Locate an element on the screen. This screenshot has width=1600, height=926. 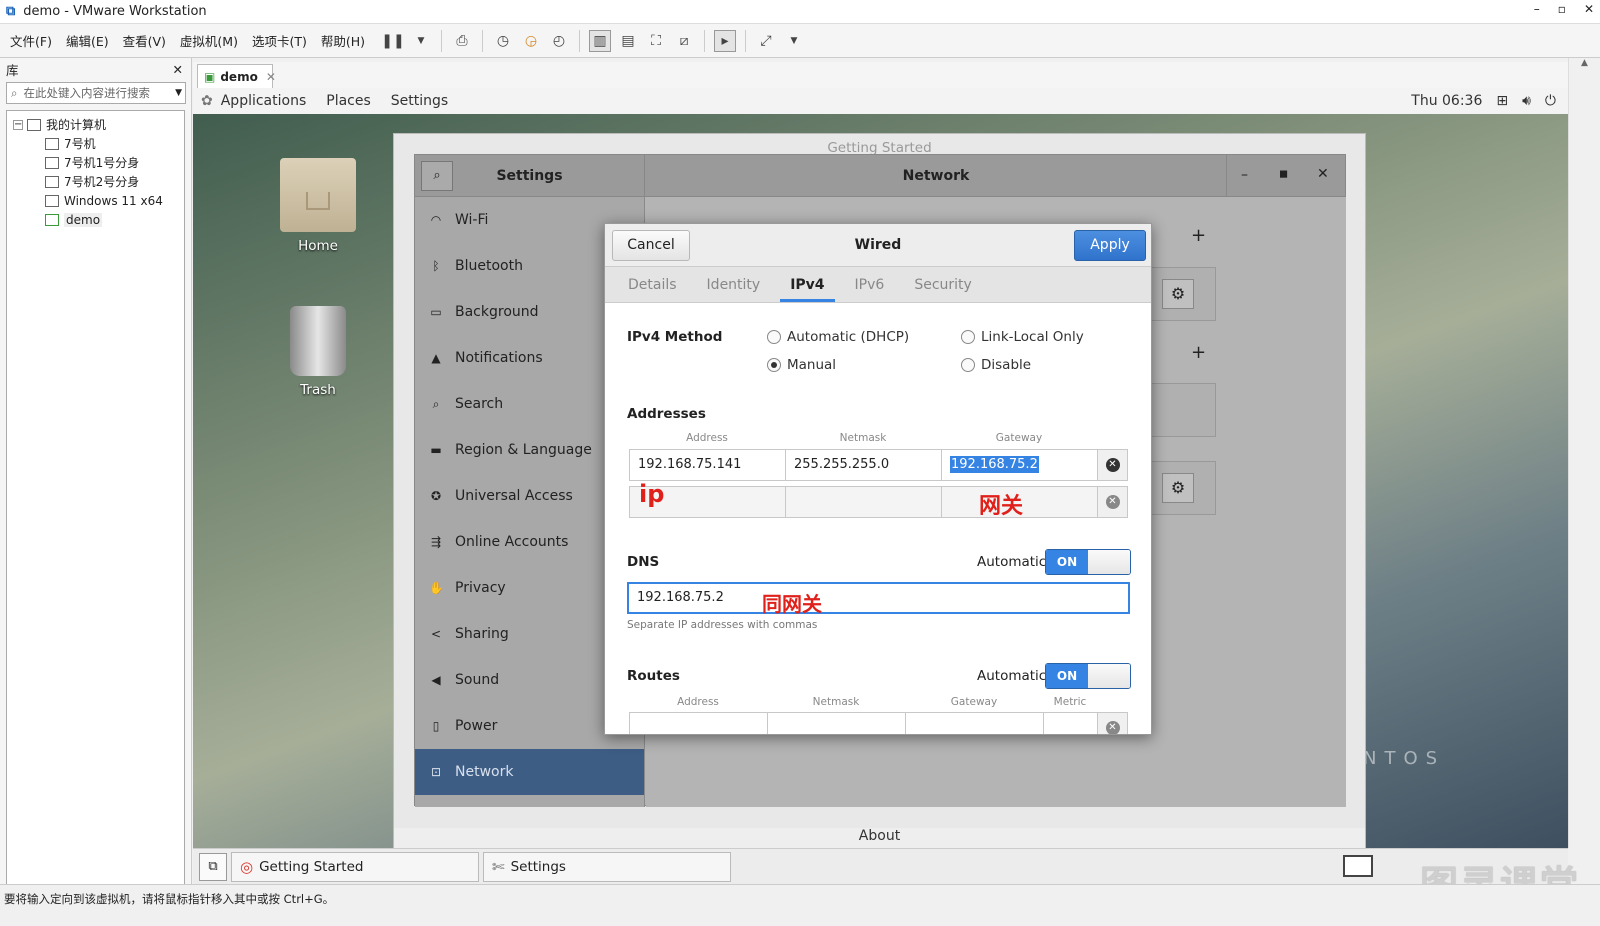
tab-demo: ▣ demo ✕ is located at coordinates (236, 76).